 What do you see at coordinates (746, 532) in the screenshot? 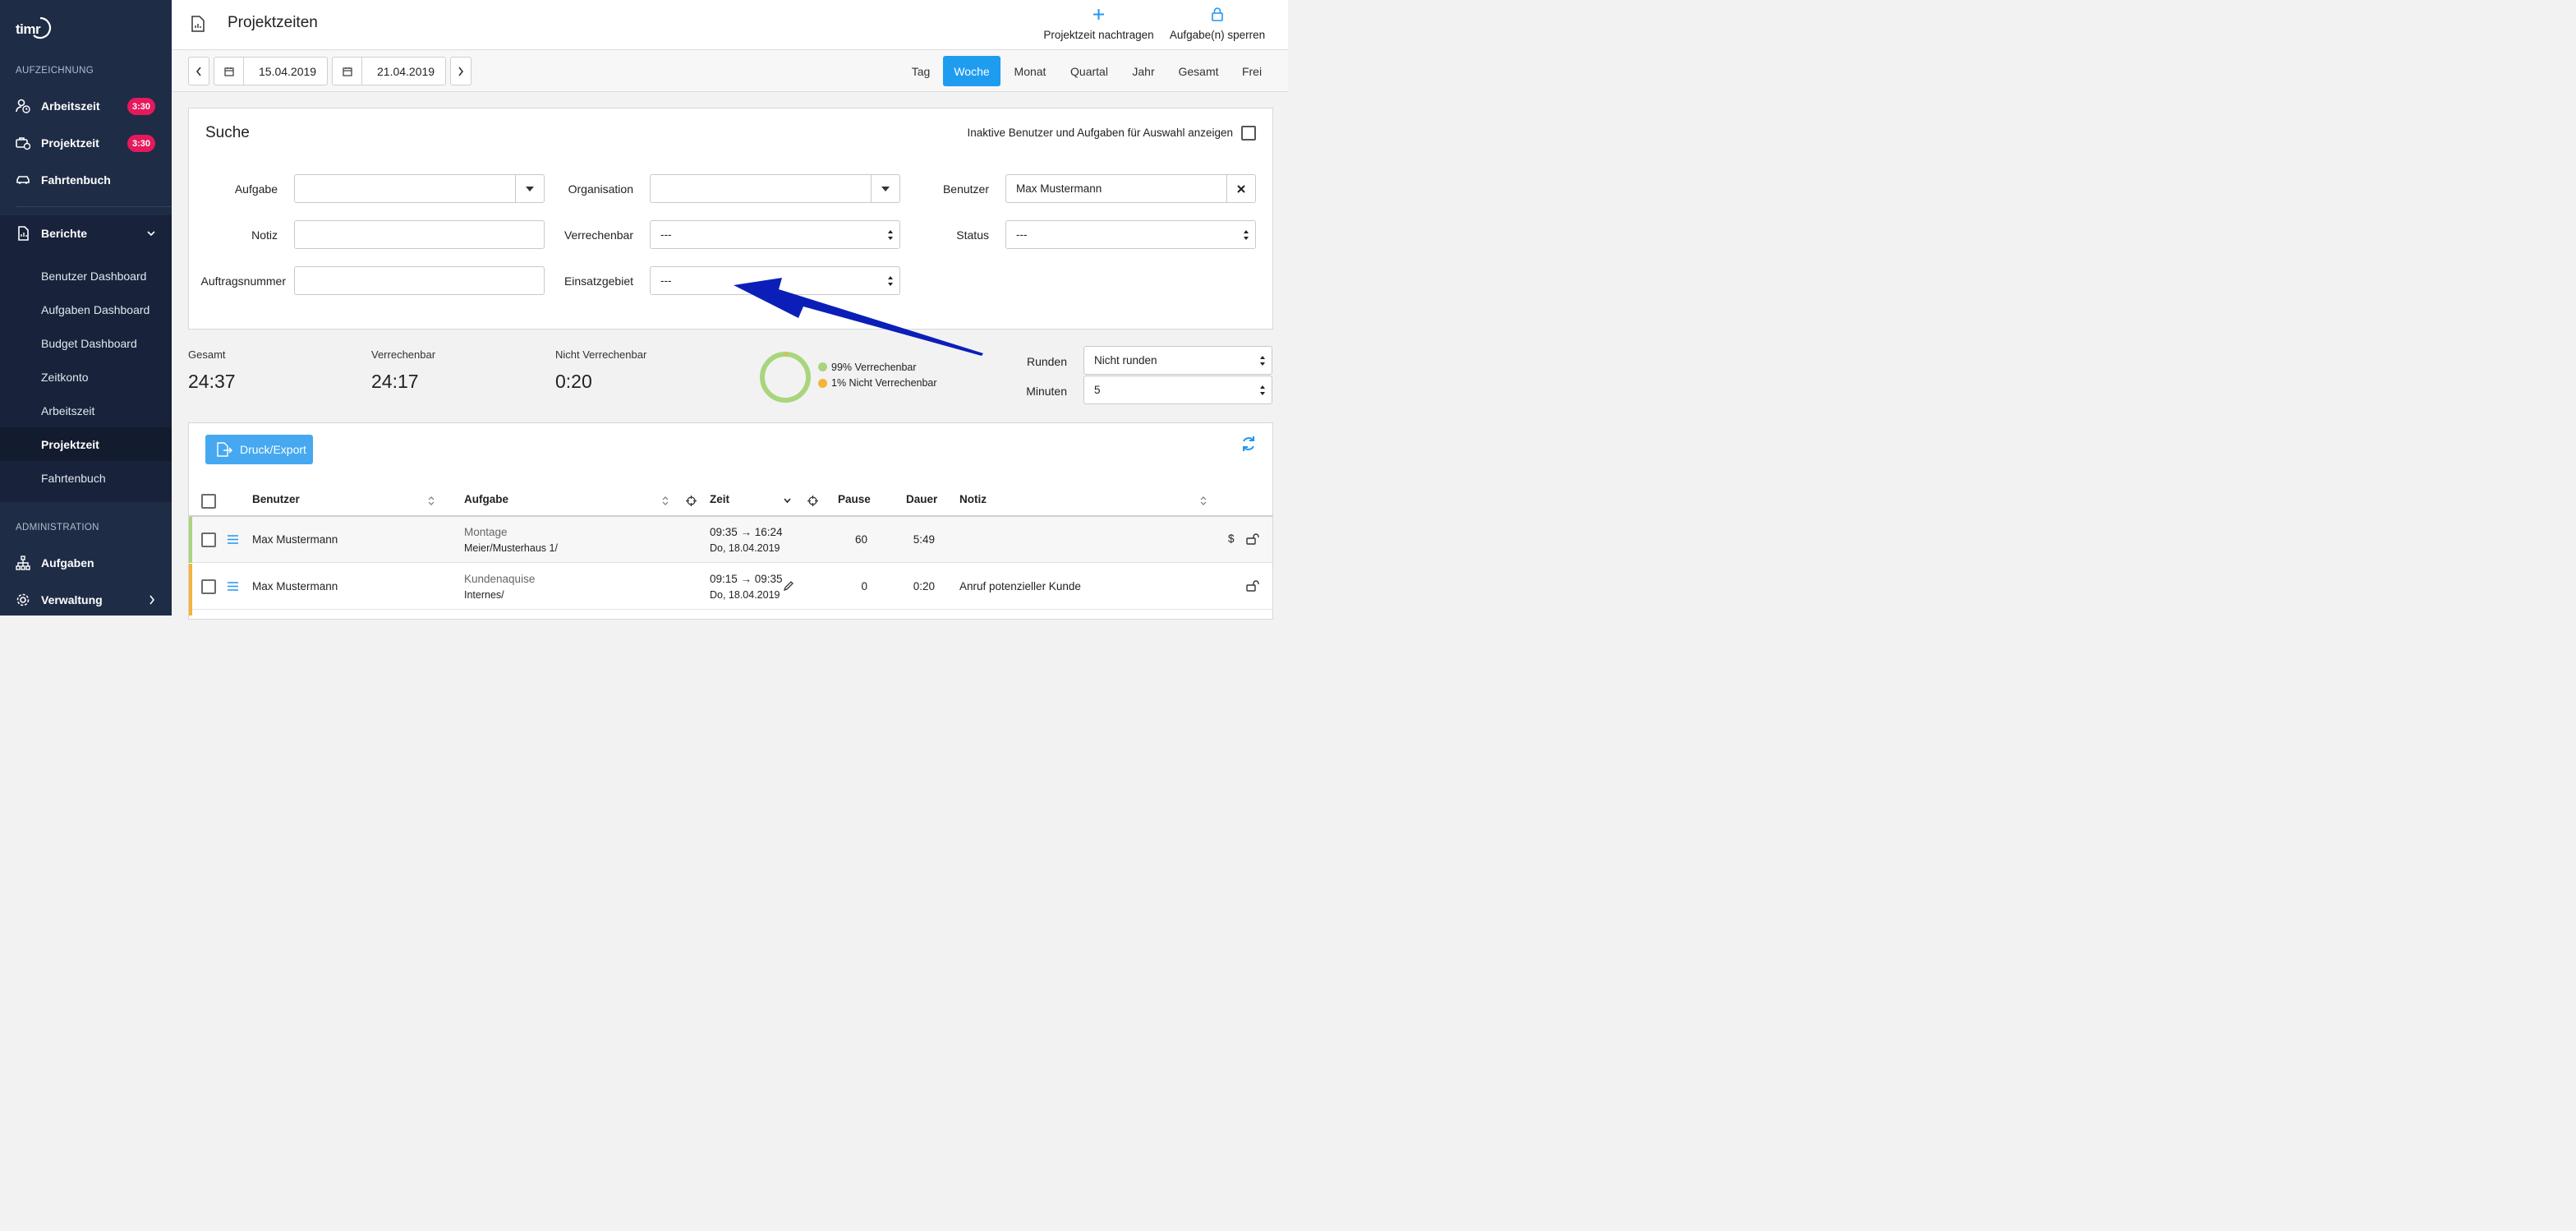
I see `row-time: 09:35 → 16:24` at bounding box center [746, 532].